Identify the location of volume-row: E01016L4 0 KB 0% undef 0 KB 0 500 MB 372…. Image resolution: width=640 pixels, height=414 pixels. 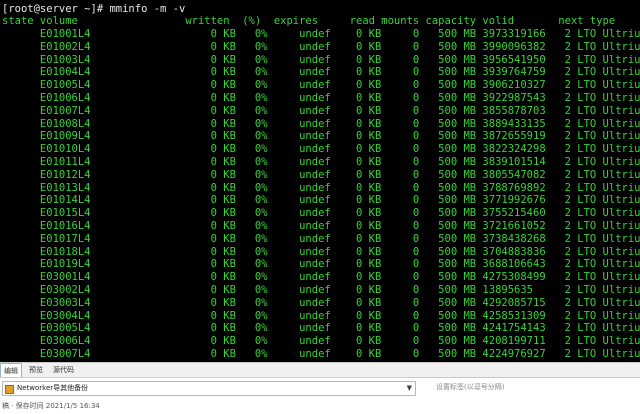
(321, 226).